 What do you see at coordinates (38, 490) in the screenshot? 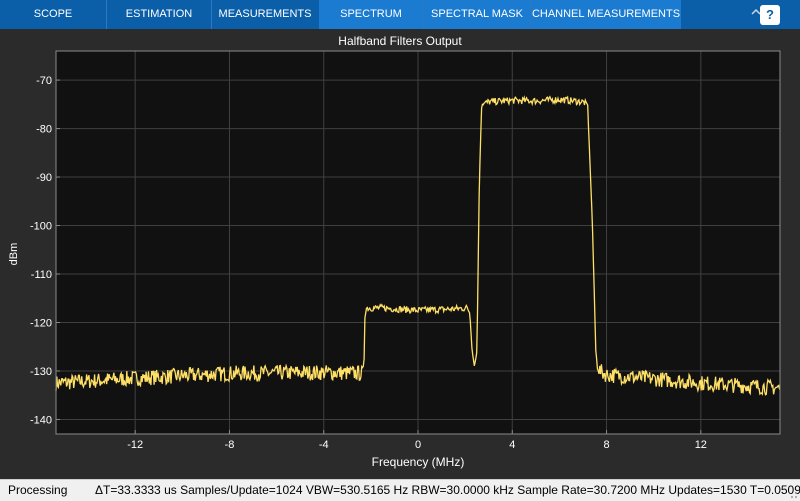
I see `status-state: Processing` at bounding box center [38, 490].